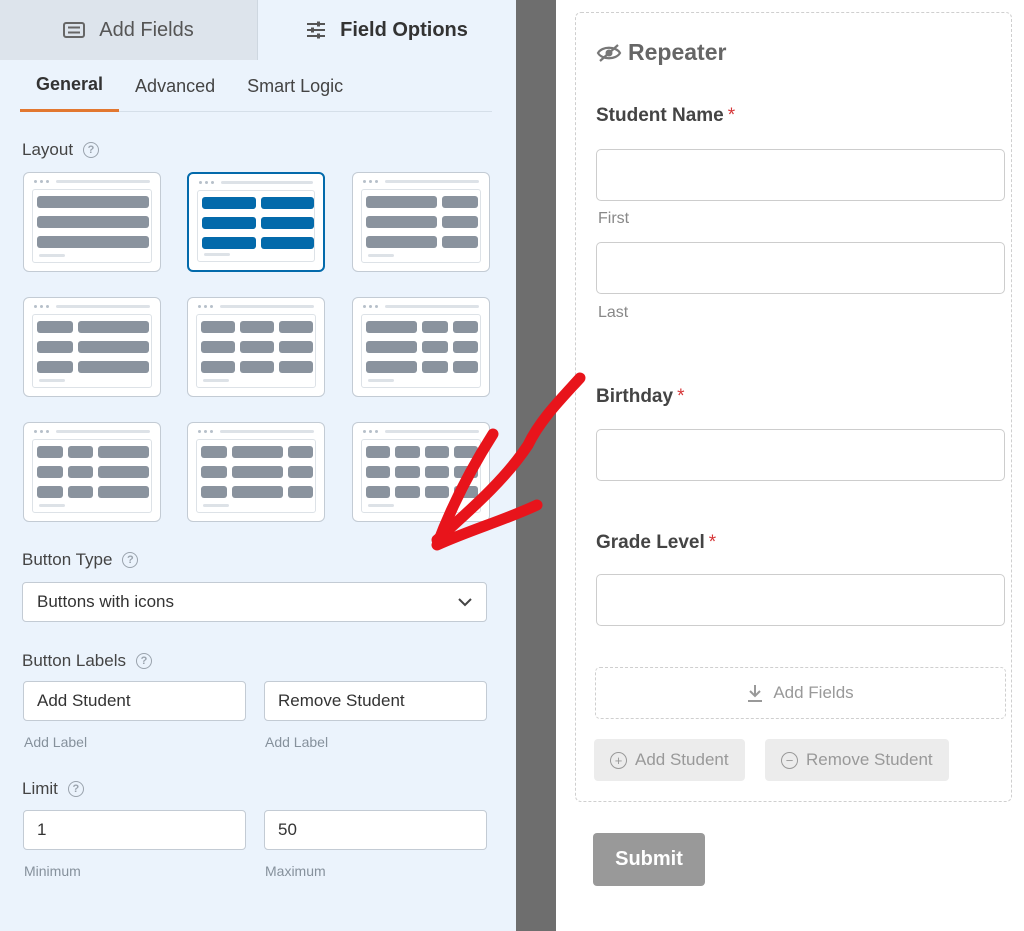  I want to click on grade-level-text: Grade Level, so click(650, 542).